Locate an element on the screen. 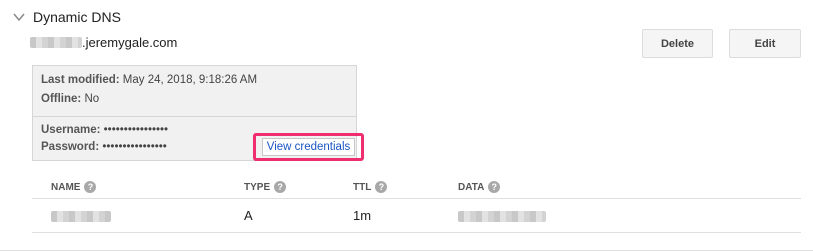 The image size is (813, 251). offline-value: No is located at coordinates (92, 99).